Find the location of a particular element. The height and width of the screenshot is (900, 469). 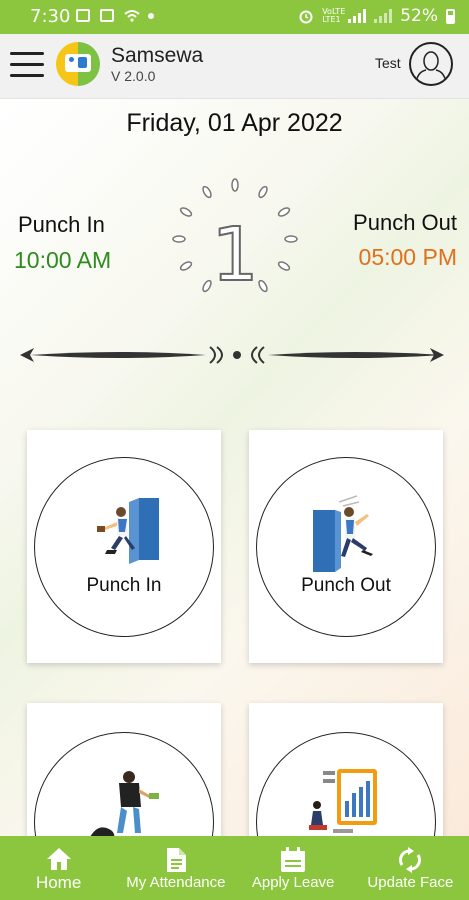

punch-out-card: Punch Out is located at coordinates (346, 546).